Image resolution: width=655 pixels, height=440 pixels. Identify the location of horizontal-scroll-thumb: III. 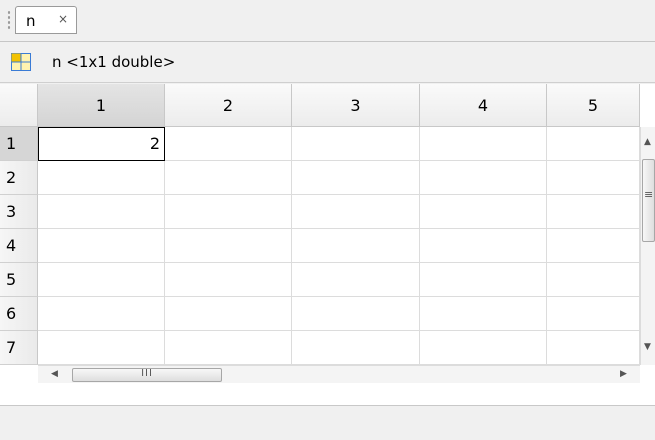
(147, 375).